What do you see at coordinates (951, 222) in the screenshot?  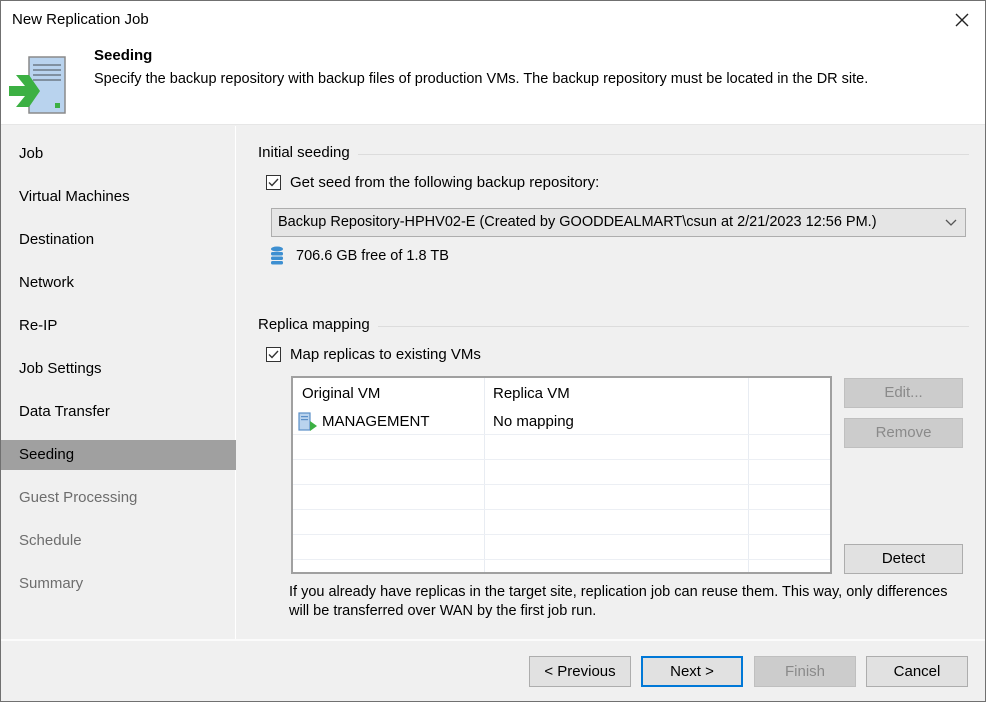 I see `chevron-down-icon` at bounding box center [951, 222].